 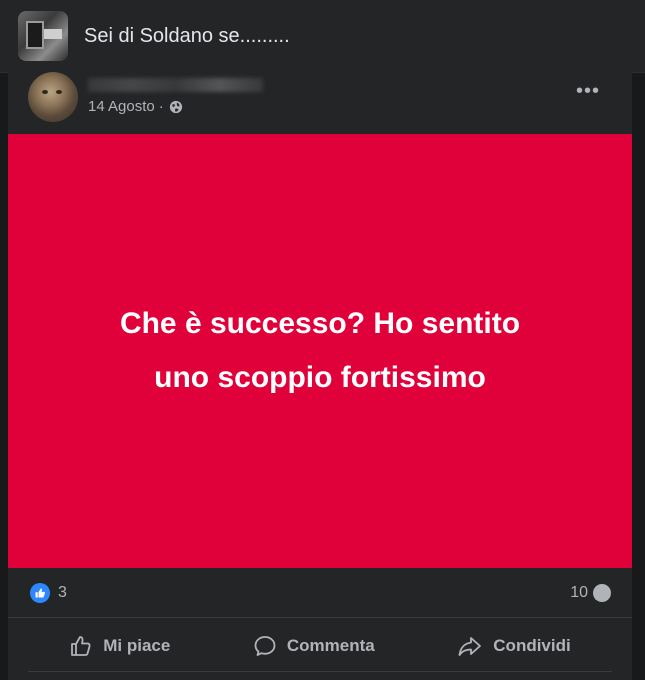 I want to click on comment-button: Commenta, so click(x=314, y=646).